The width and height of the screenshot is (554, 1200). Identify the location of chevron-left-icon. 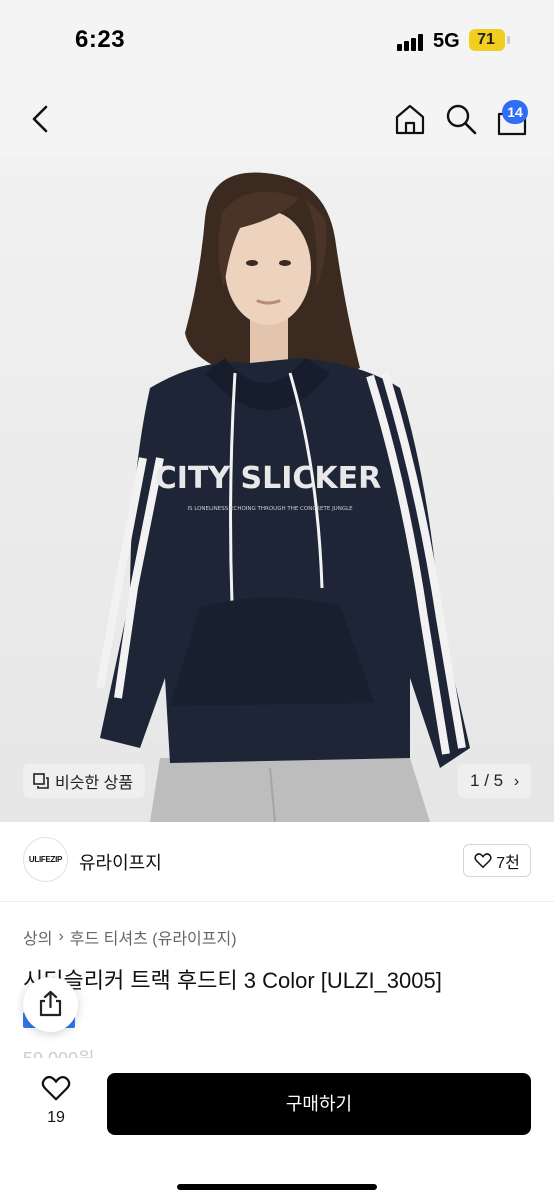
(40, 119).